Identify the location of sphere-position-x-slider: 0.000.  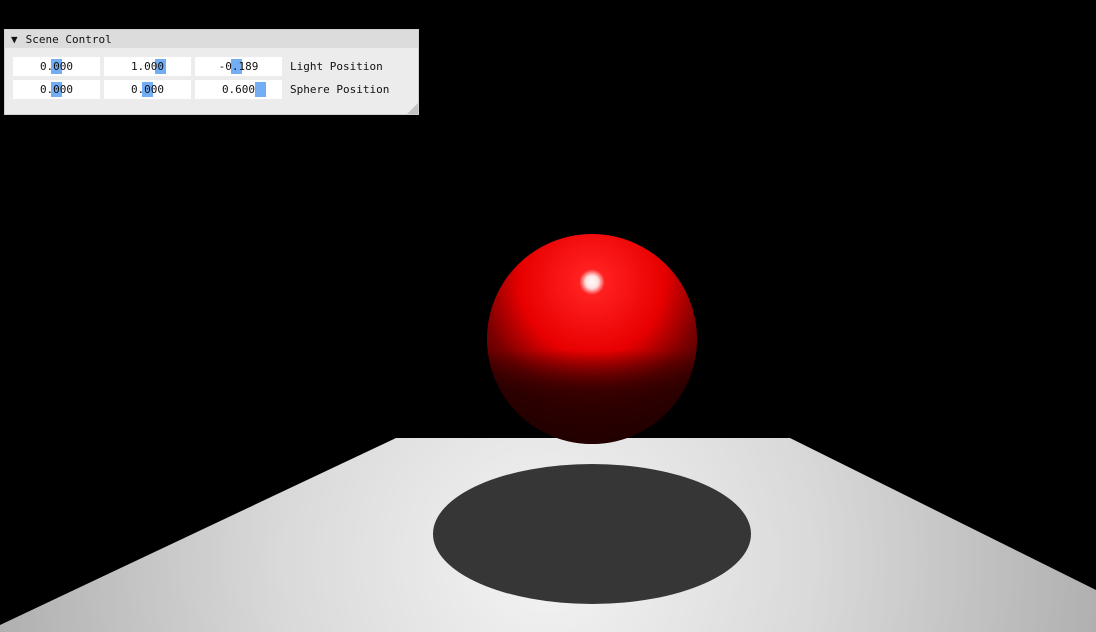
(56, 89).